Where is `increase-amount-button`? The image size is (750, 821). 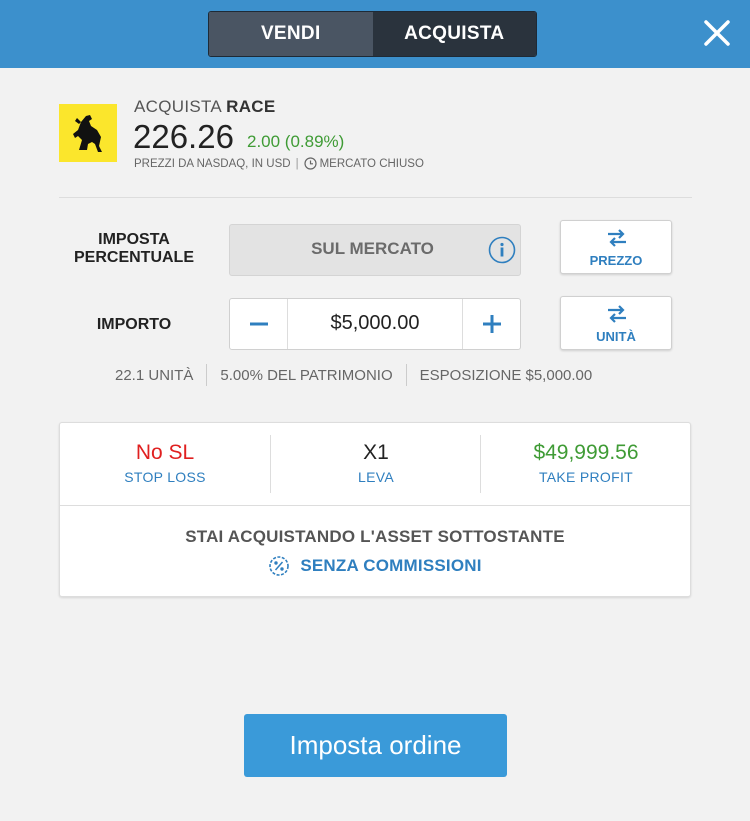
increase-amount-button is located at coordinates (491, 324).